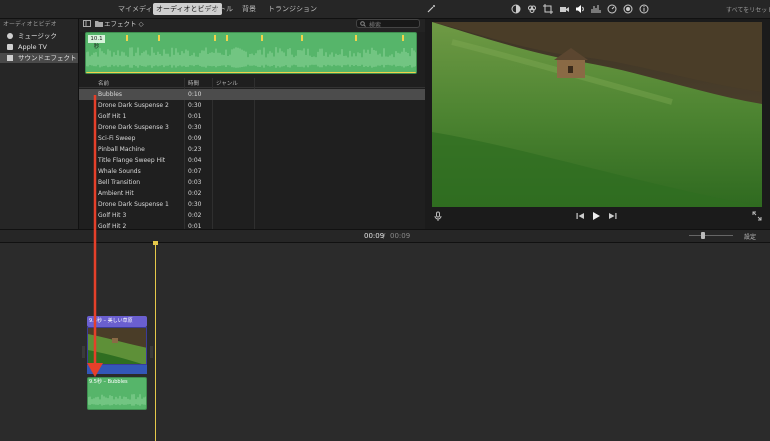  Describe the element at coordinates (252, 127) in the screenshot. I see `list-item: Drone Dark Suspense 3 0:30` at that location.